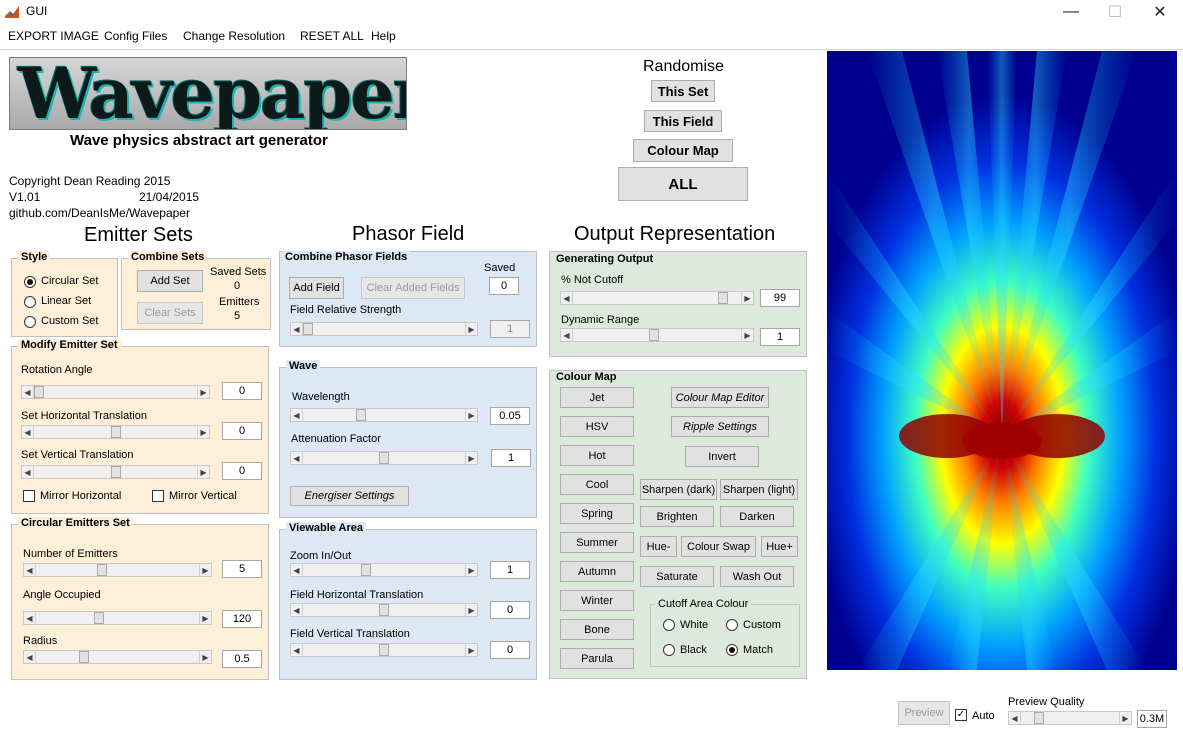  Describe the element at coordinates (1115, 12) in the screenshot. I see `maximize-button: ☐` at that location.